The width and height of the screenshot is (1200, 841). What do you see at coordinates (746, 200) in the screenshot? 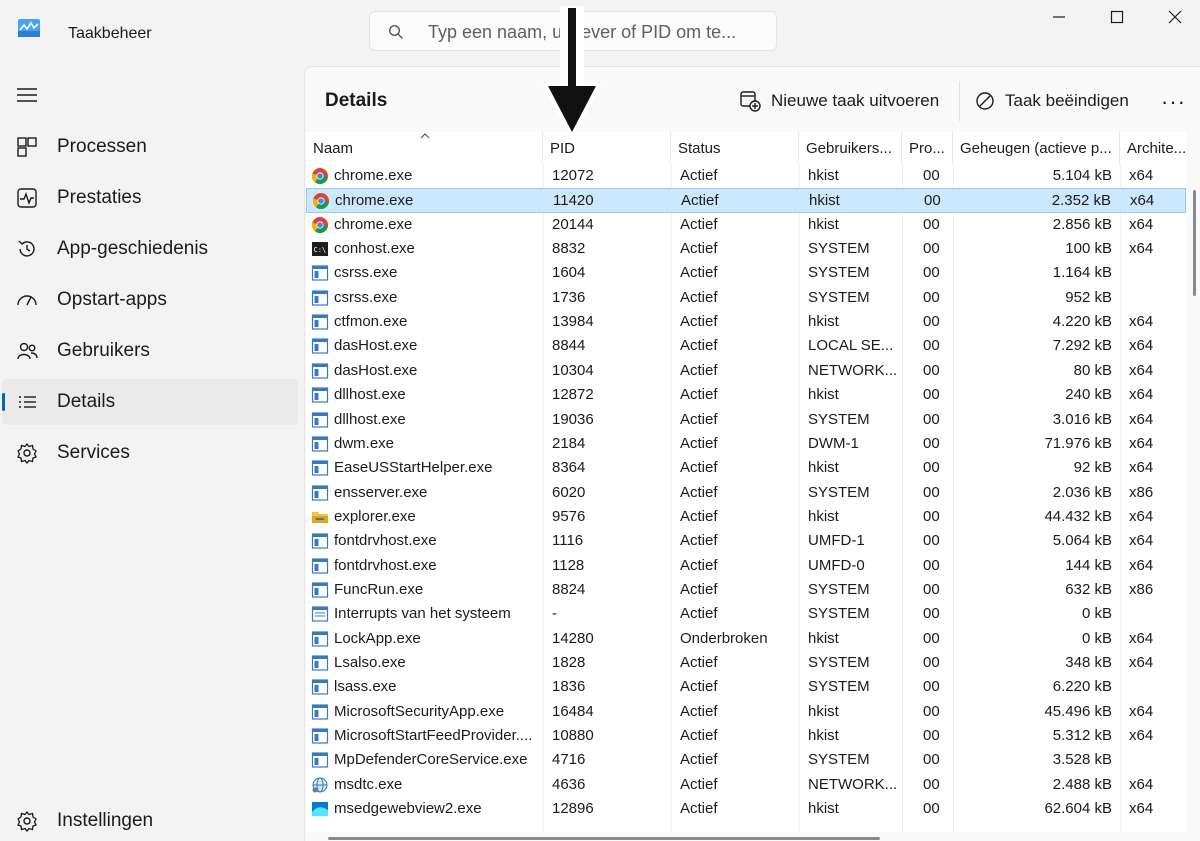
I see `table-row-selected: chrome.exe 11420 Actief hkist 00 2.352 kB x64` at bounding box center [746, 200].